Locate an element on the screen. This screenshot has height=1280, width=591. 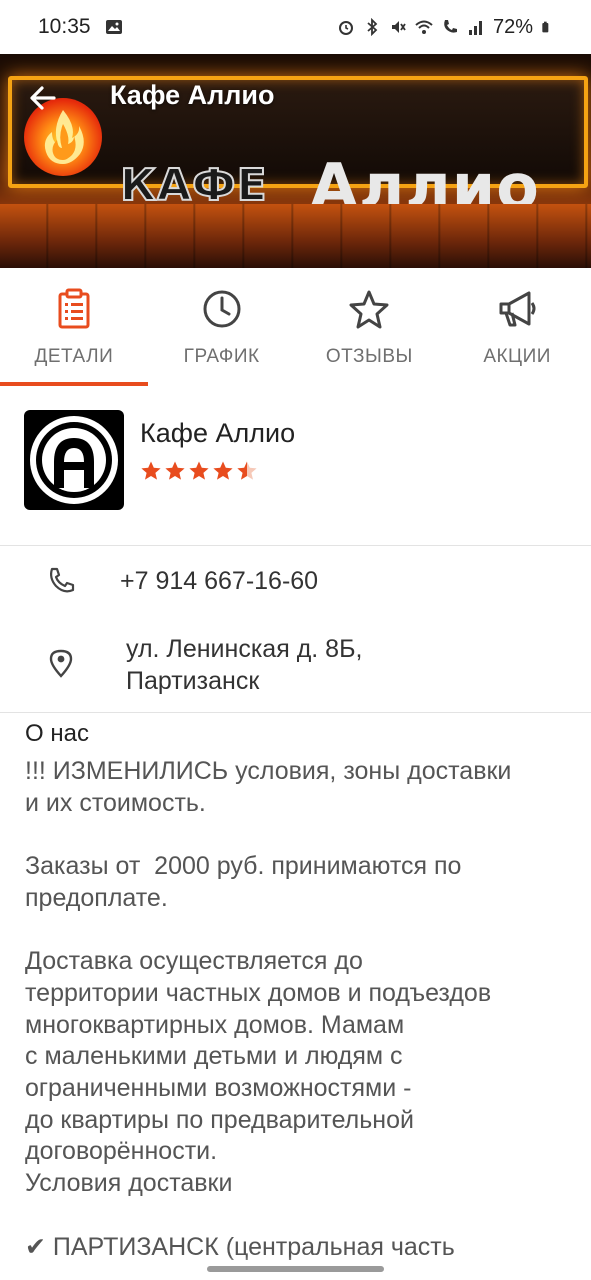
image-icon is located at coordinates (113, 27).